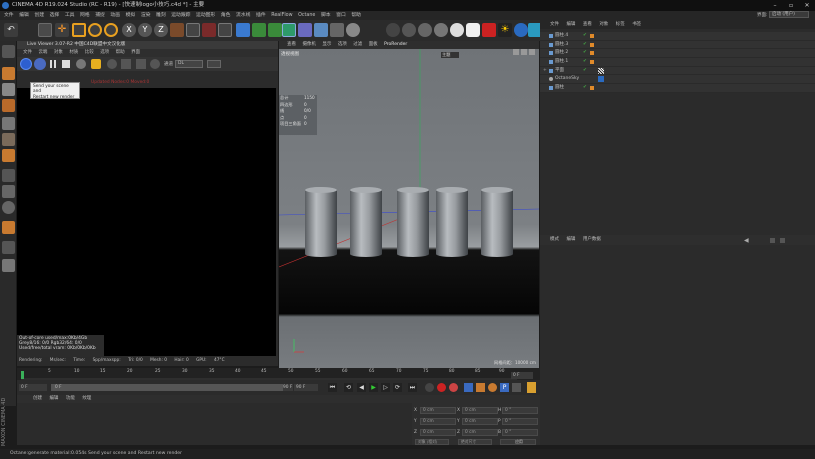 Image resolution: width=815 pixels, height=459 pixels. Describe the element at coordinates (89, 52) in the screenshot. I see `lv-menu-compare: 比较` at that location.